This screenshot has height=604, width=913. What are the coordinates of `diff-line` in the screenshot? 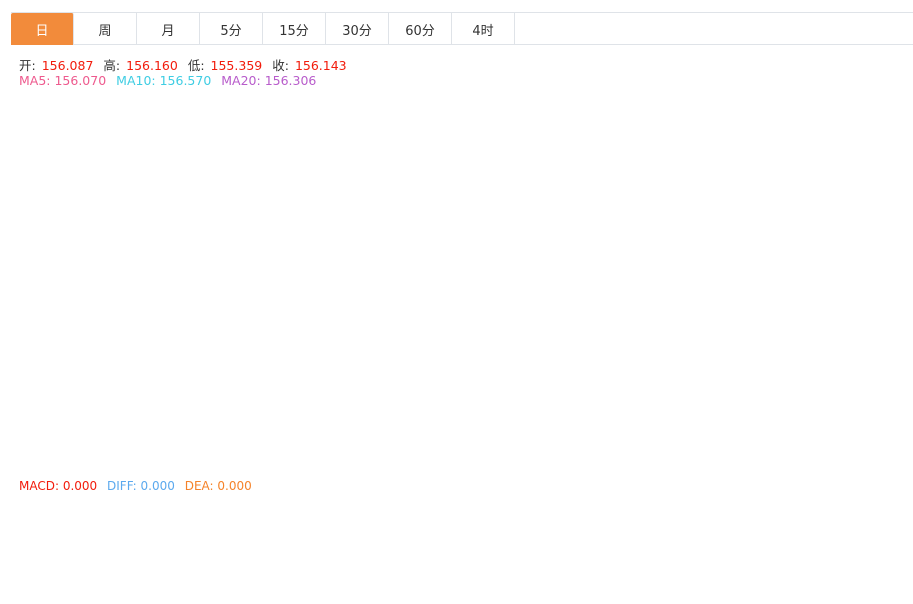 It's located at (404, 557).